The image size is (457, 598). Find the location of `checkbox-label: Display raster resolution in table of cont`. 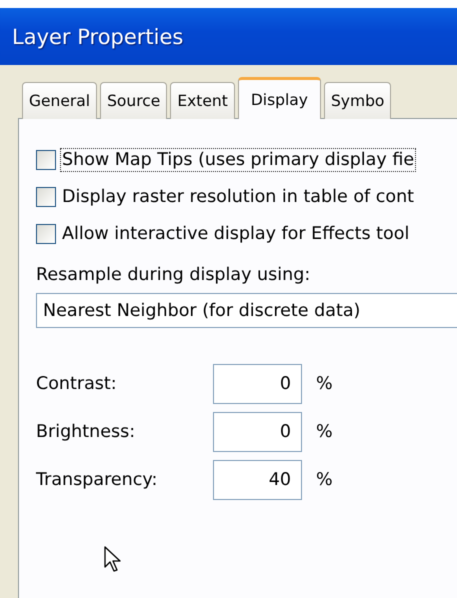

checkbox-label: Display raster resolution in table of cont is located at coordinates (238, 196).